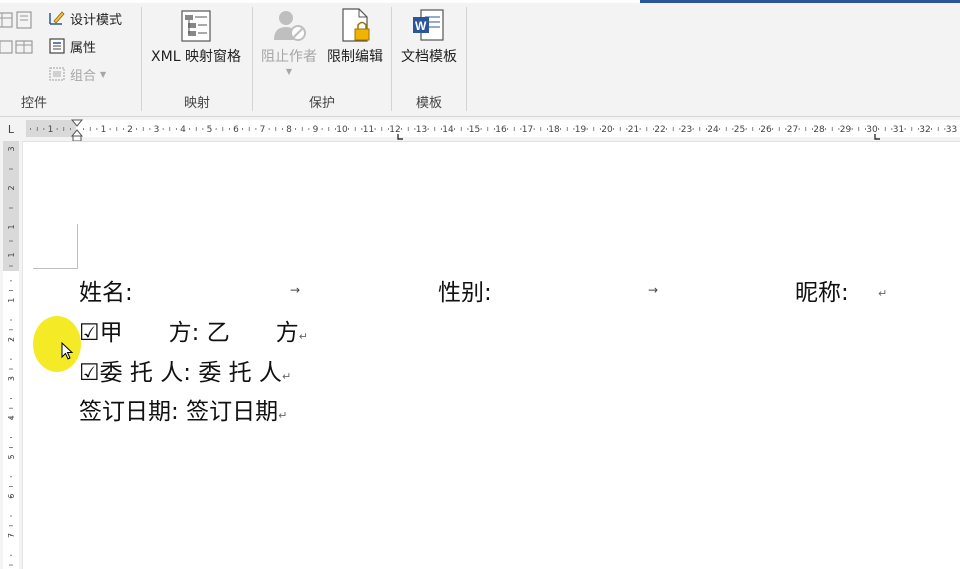  What do you see at coordinates (77, 138) in the screenshot?
I see `left-indent-box` at bounding box center [77, 138].